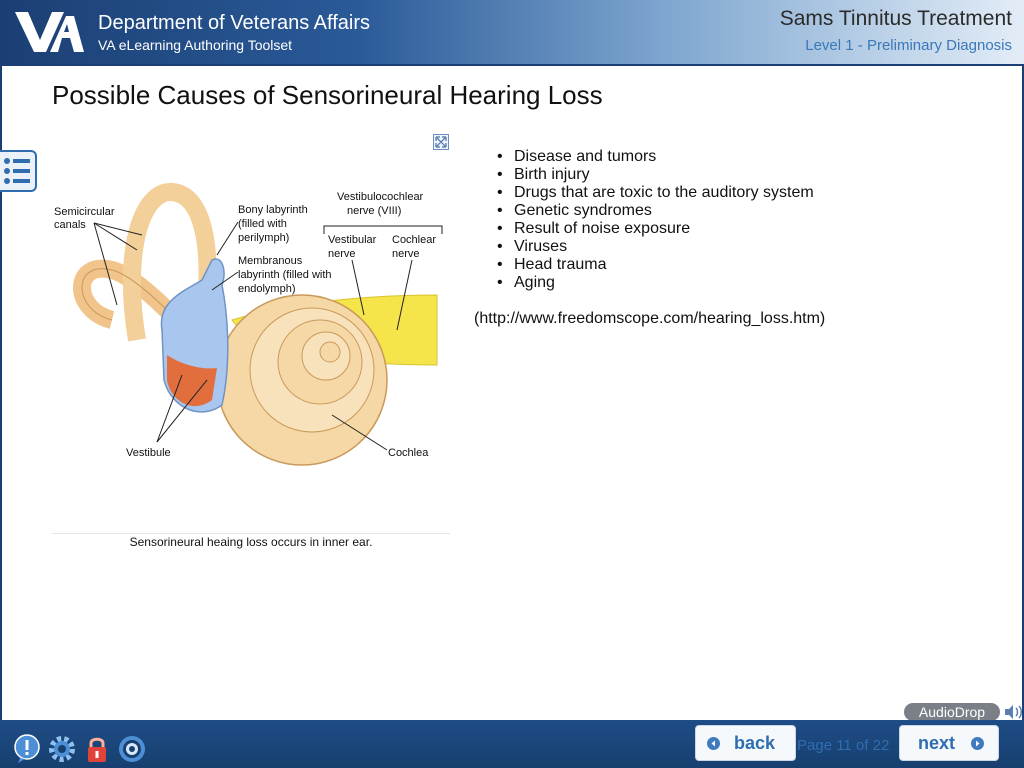 The height and width of the screenshot is (768, 1024). Describe the element at coordinates (352, 240) in the screenshot. I see `label-vestibular-nerve-1: Vestibular` at that location.